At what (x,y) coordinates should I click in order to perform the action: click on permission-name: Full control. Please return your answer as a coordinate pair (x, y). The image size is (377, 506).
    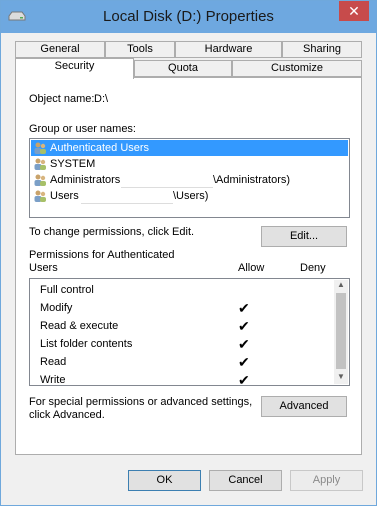
    Looking at the image, I should click on (67, 290).